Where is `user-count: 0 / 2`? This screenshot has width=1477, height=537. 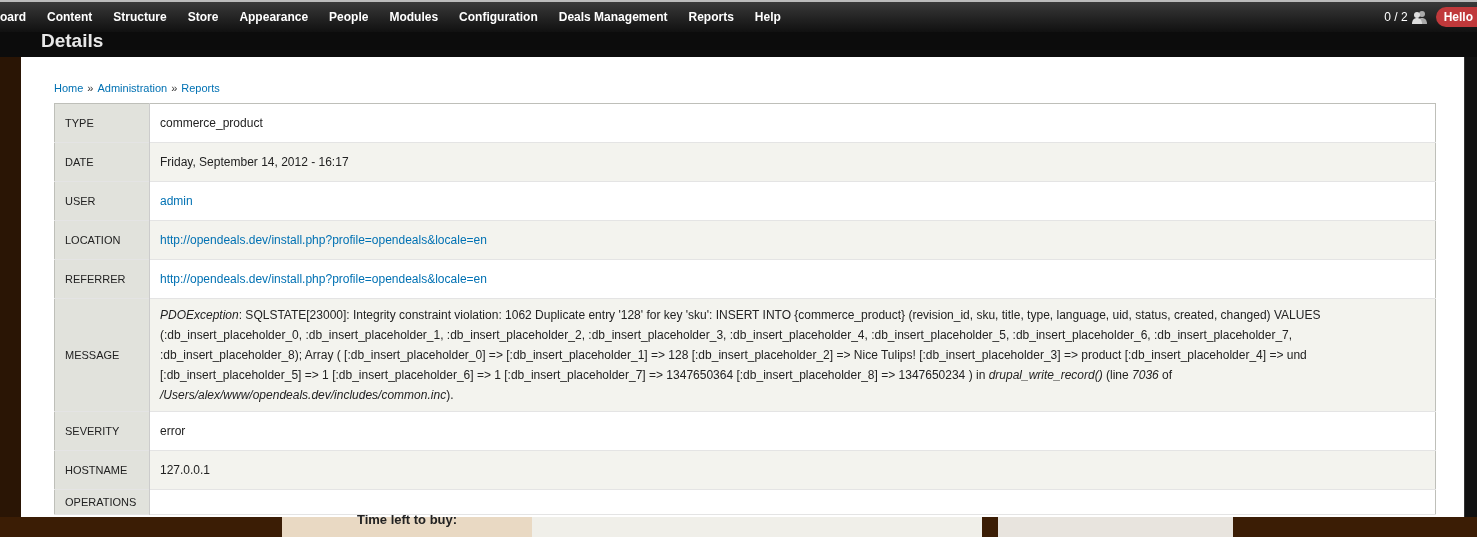
user-count: 0 / 2 is located at coordinates (1396, 17).